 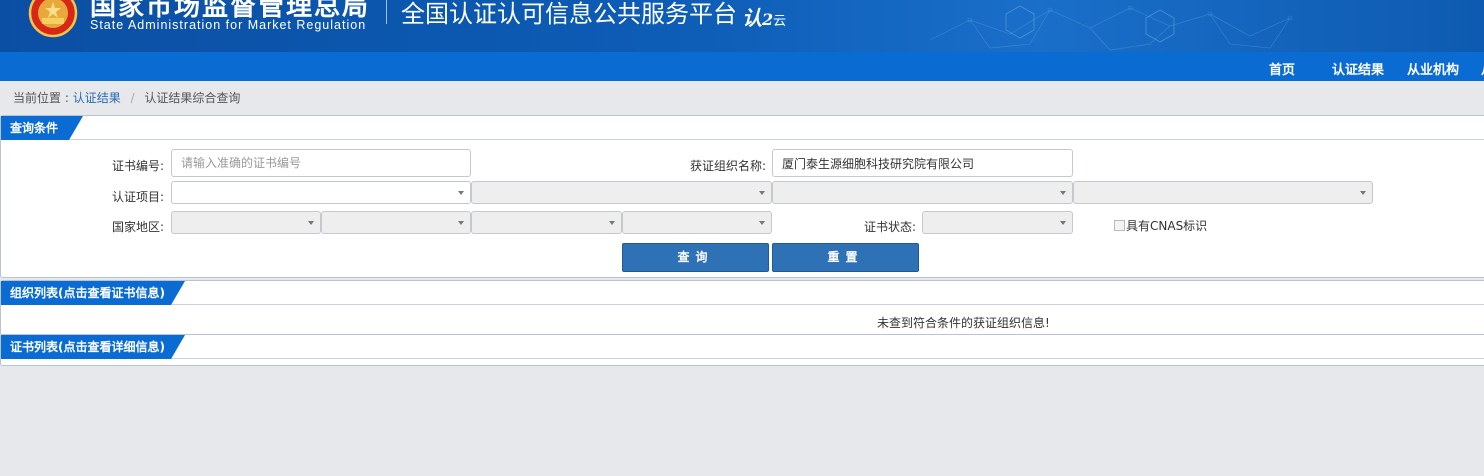 I want to click on org-list-empty-message: 未查到符合条件的获证组织信息!, so click(x=963, y=323).